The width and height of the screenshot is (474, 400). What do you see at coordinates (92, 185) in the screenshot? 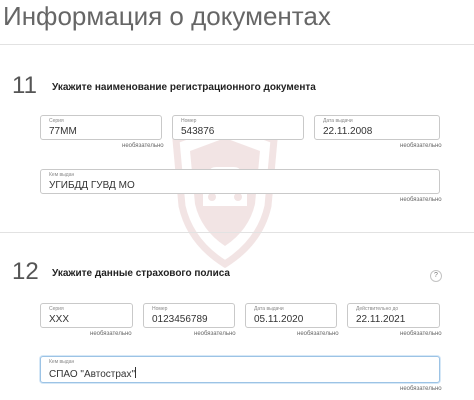
I see `field-value: УГИБДД ГУВД МО` at bounding box center [92, 185].